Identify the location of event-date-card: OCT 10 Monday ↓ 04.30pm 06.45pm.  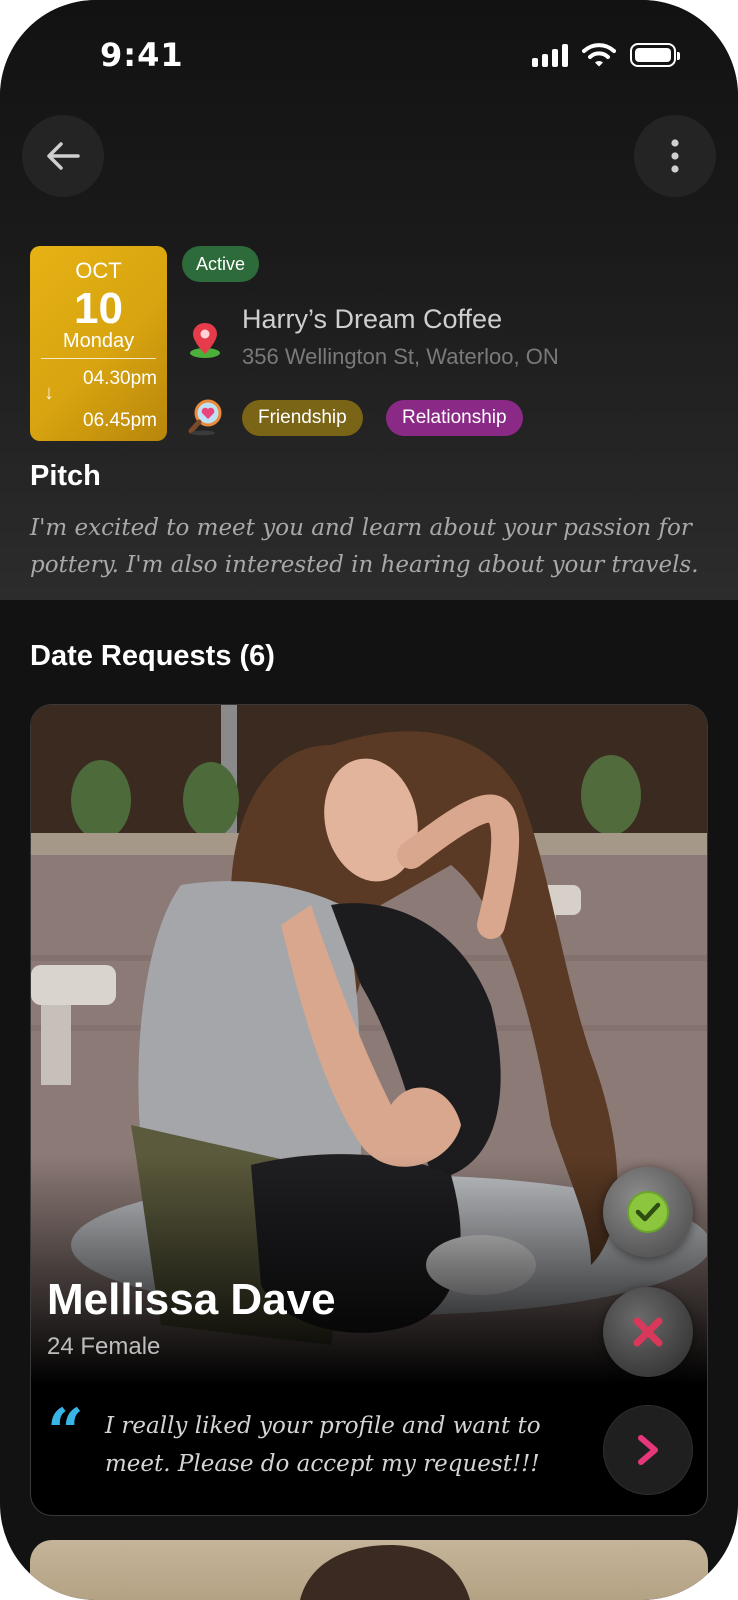
(98, 343).